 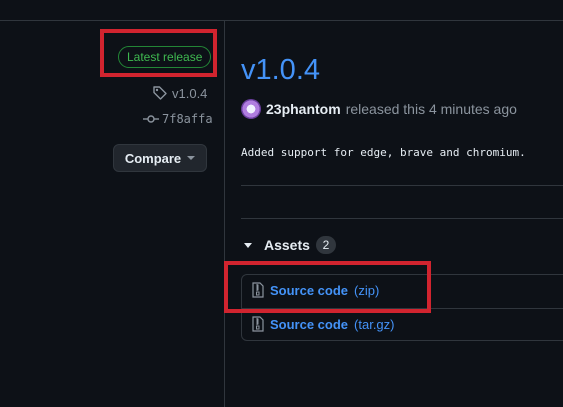 What do you see at coordinates (303, 109) in the screenshot?
I see `author-link: 23phantom` at bounding box center [303, 109].